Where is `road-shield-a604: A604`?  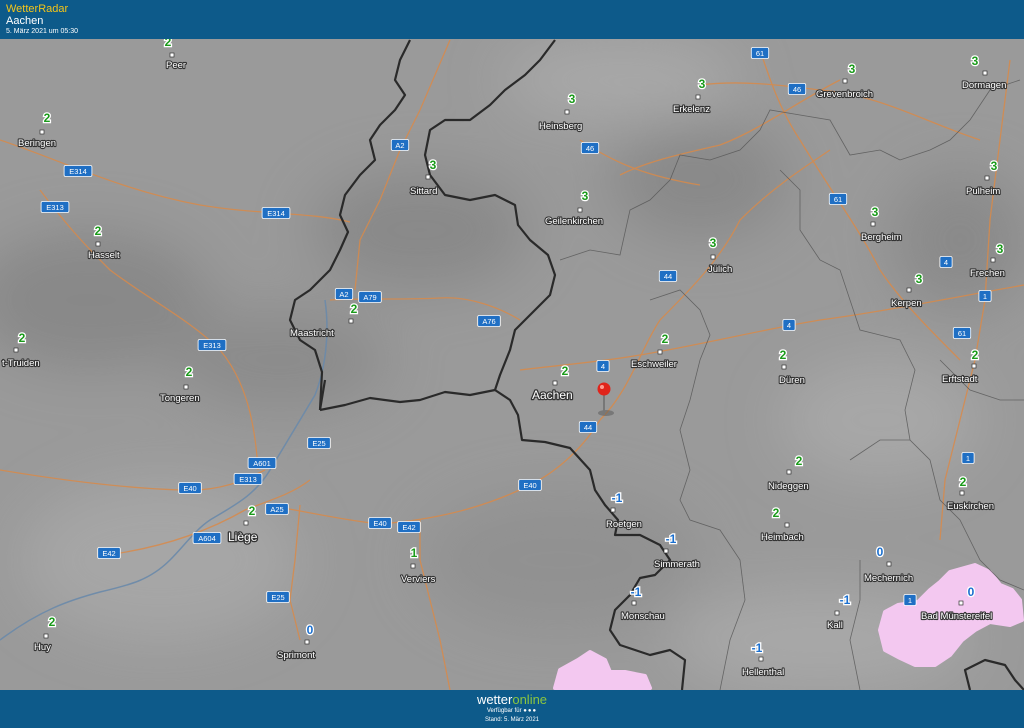 road-shield-a604: A604 is located at coordinates (207, 538).